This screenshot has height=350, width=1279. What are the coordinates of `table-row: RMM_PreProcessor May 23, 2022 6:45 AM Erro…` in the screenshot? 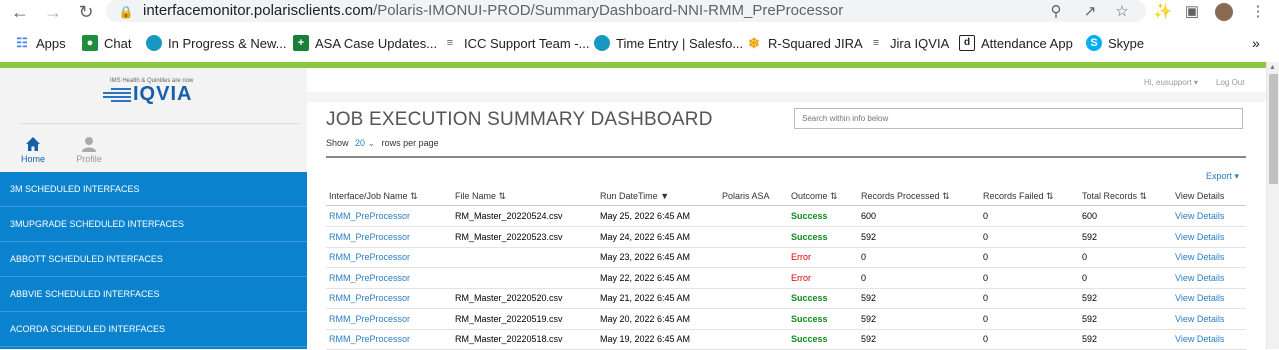 It's located at (786, 257).